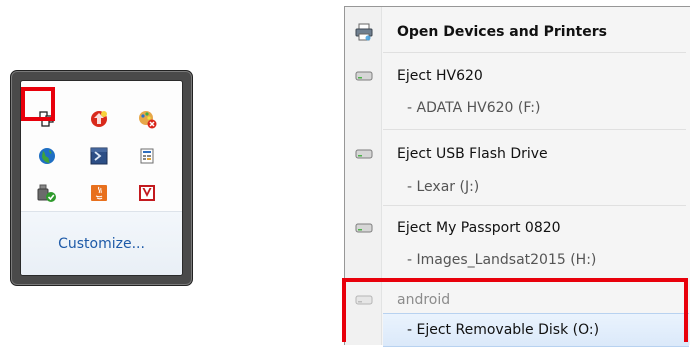 This screenshot has height=347, width=690. What do you see at coordinates (517, 76) in the screenshot?
I see `menu-item-eject-hv620: Eject HV620` at bounding box center [517, 76].